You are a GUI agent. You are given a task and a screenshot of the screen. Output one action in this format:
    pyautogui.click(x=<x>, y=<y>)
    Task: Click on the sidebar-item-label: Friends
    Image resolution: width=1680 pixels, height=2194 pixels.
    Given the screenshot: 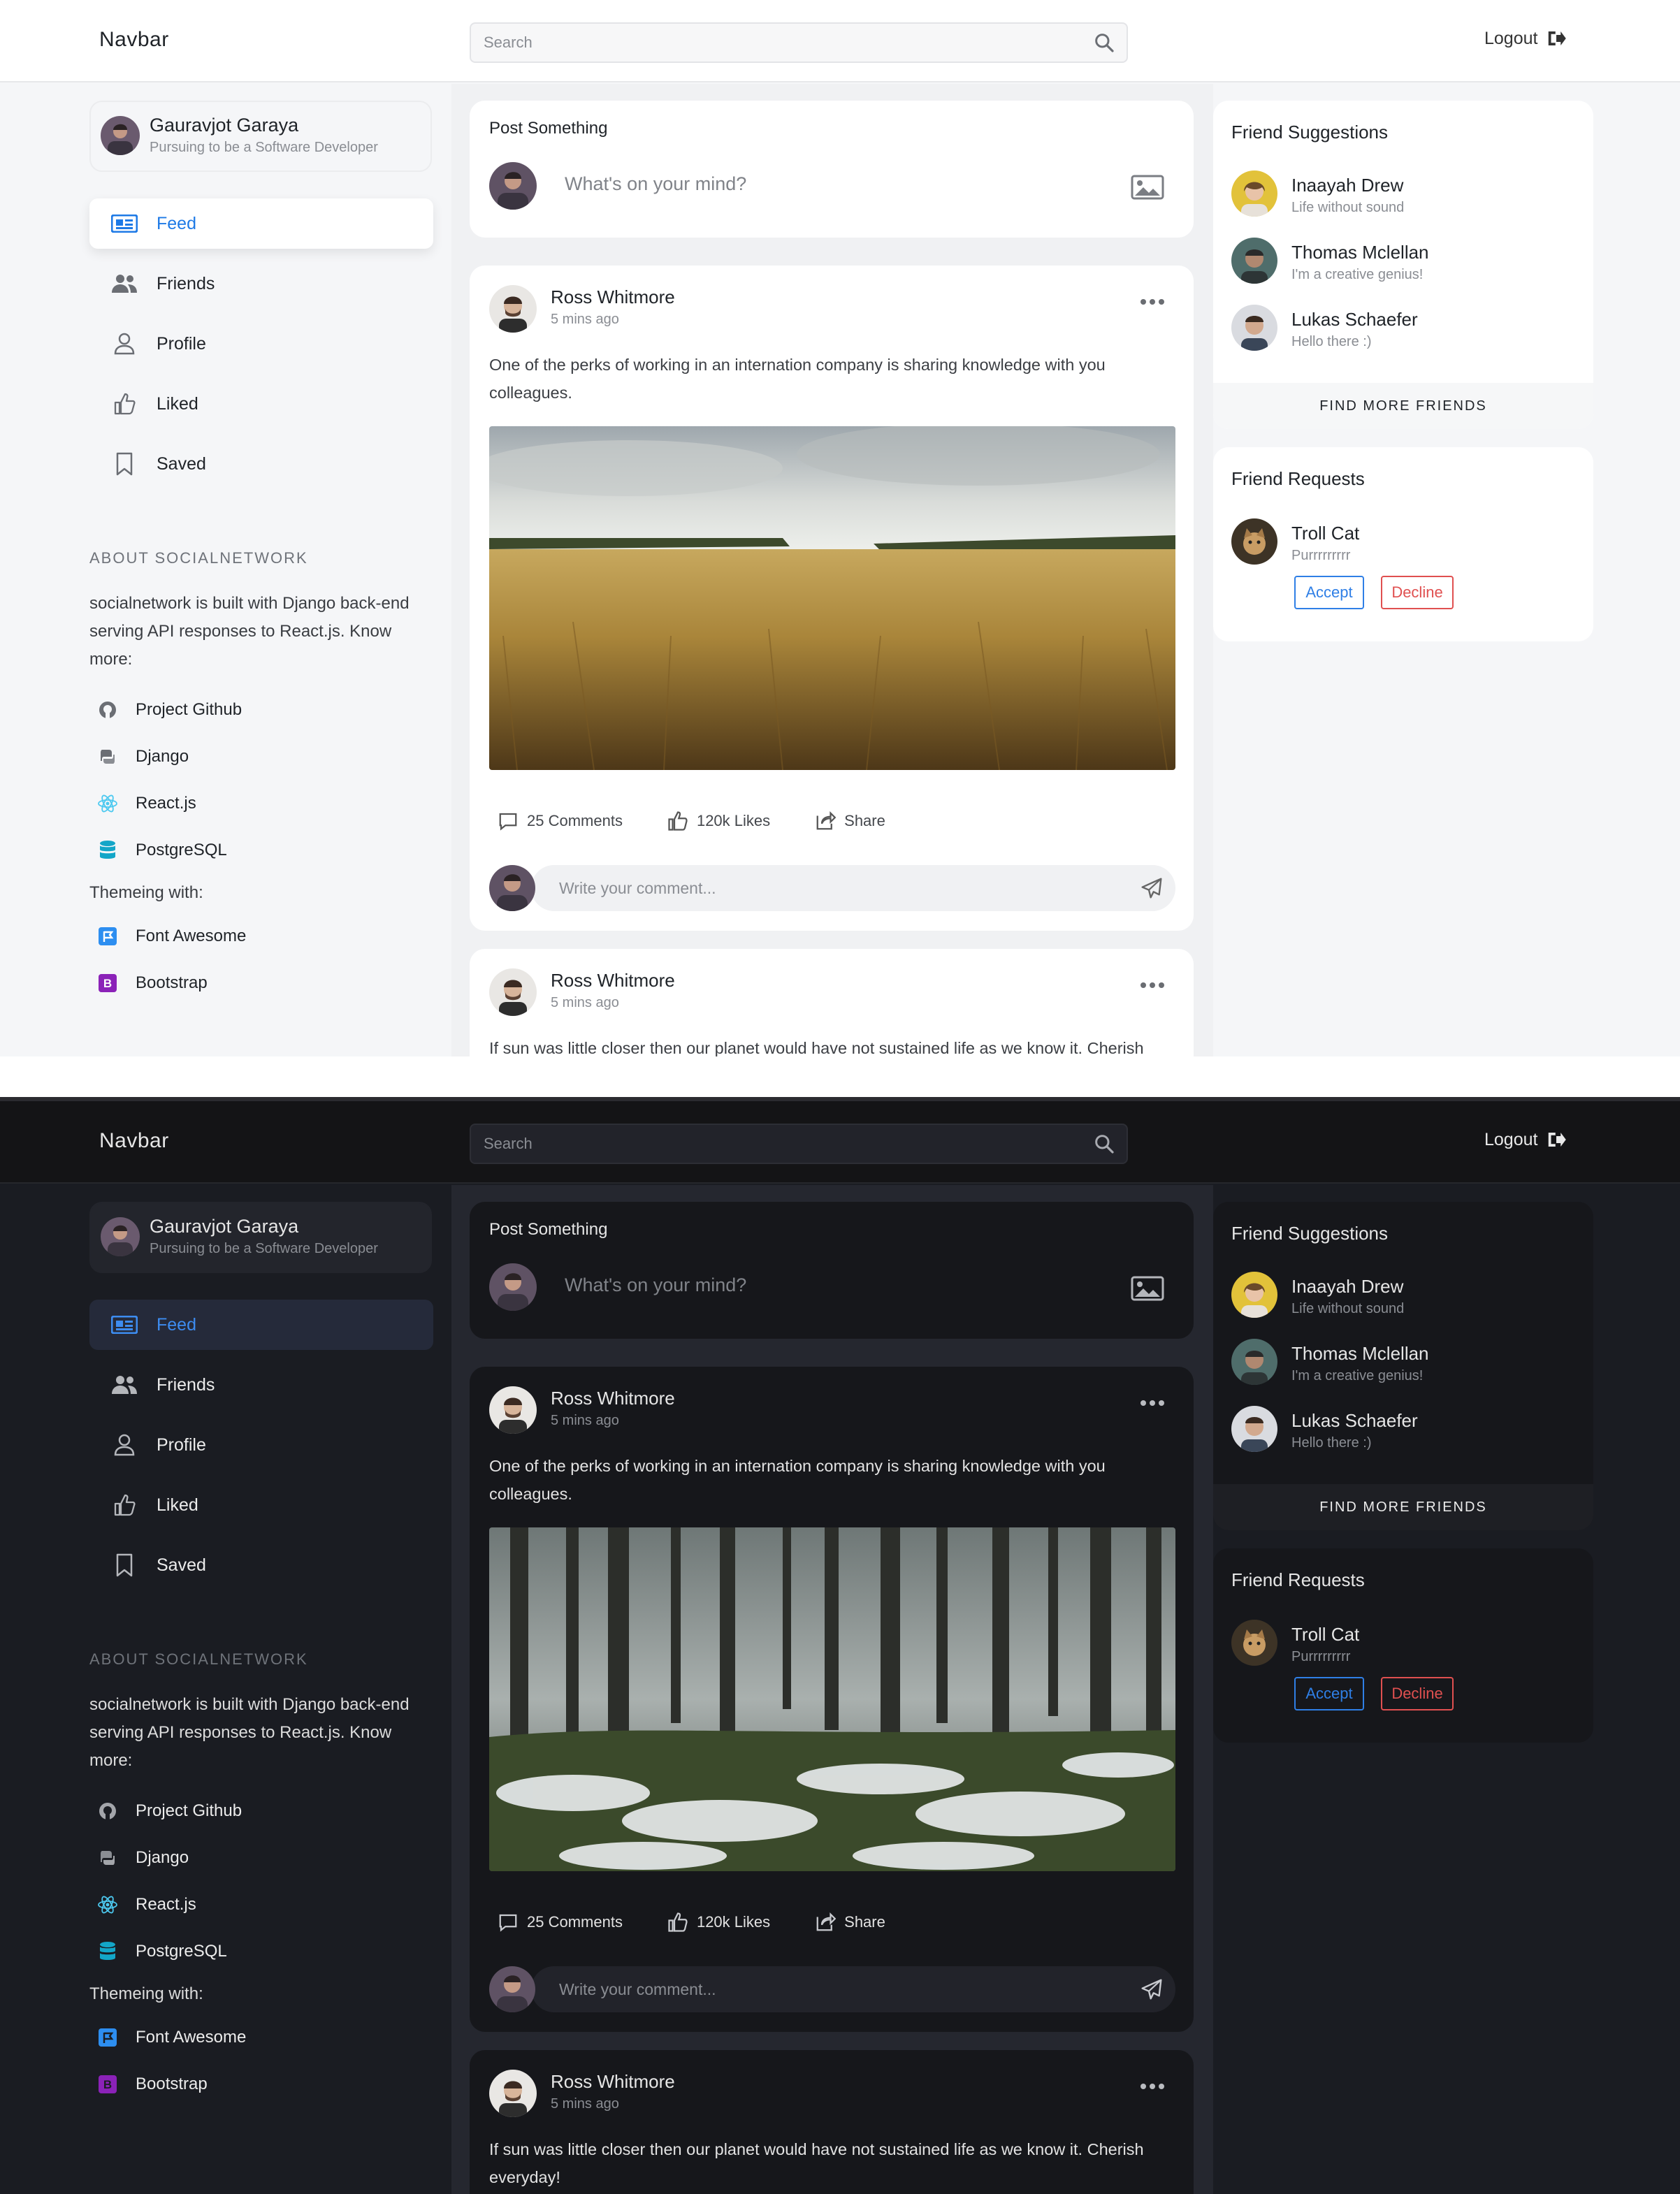 What is the action you would take?
    pyautogui.click(x=186, y=1384)
    